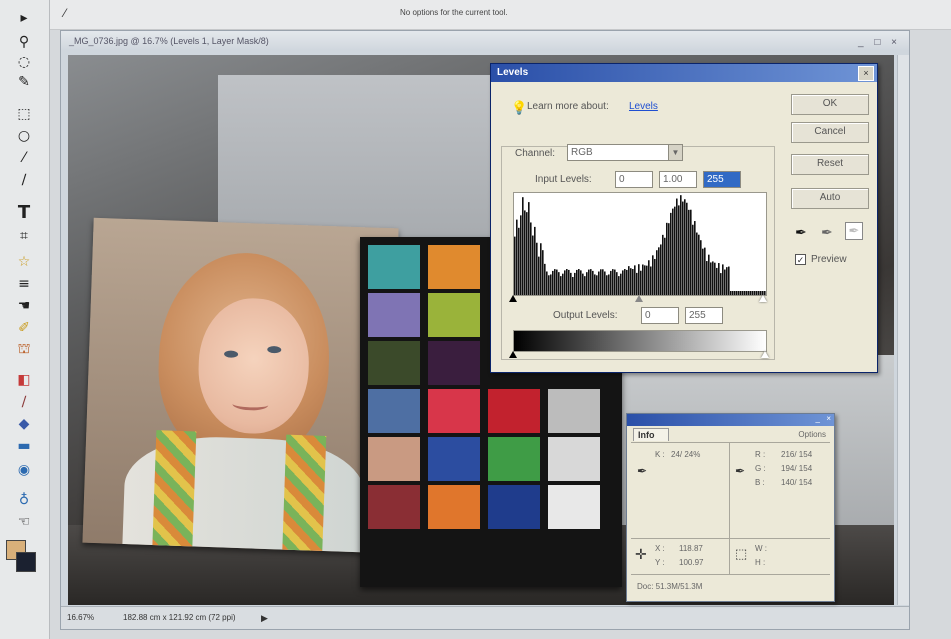  Describe the element at coordinates (763, 298) in the screenshot. I see `white-point-slider` at that location.